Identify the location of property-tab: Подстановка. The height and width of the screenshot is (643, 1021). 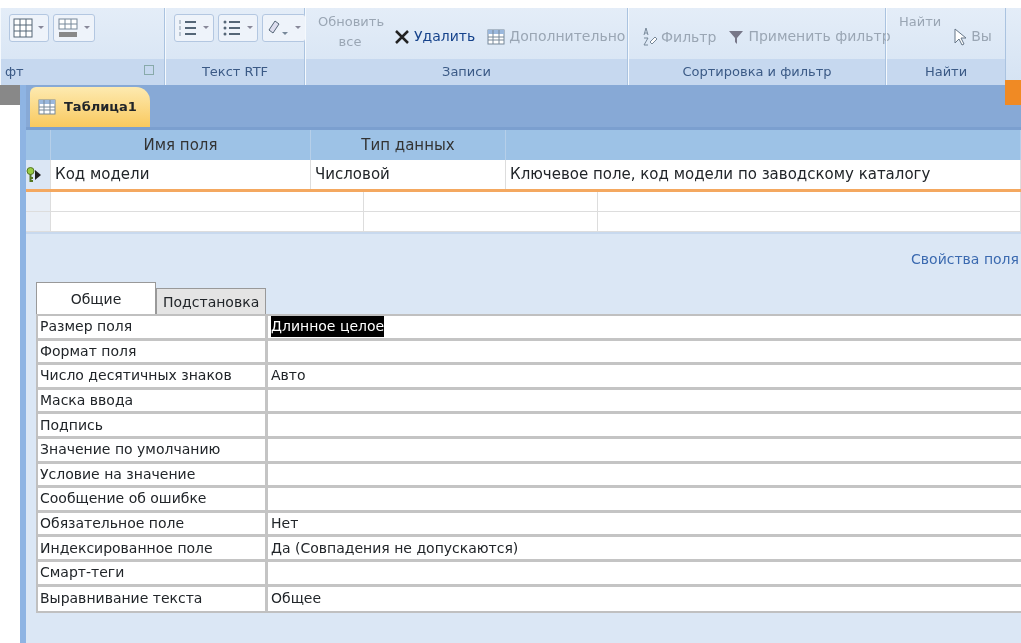
(211, 301).